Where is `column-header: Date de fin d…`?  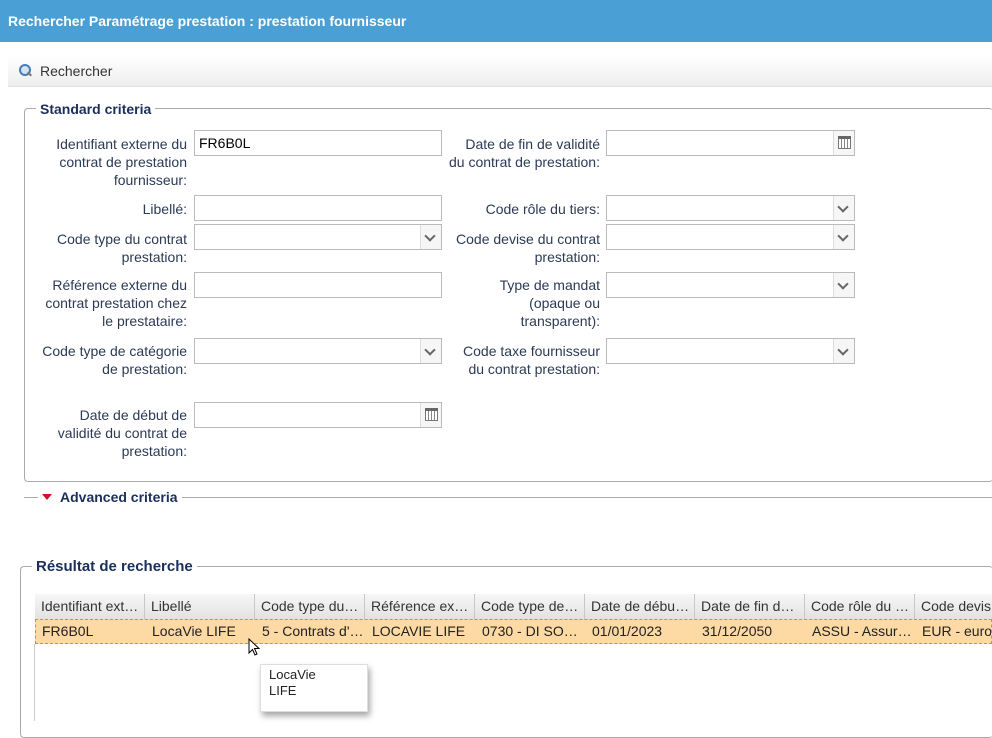 column-header: Date de fin d… is located at coordinates (750, 606).